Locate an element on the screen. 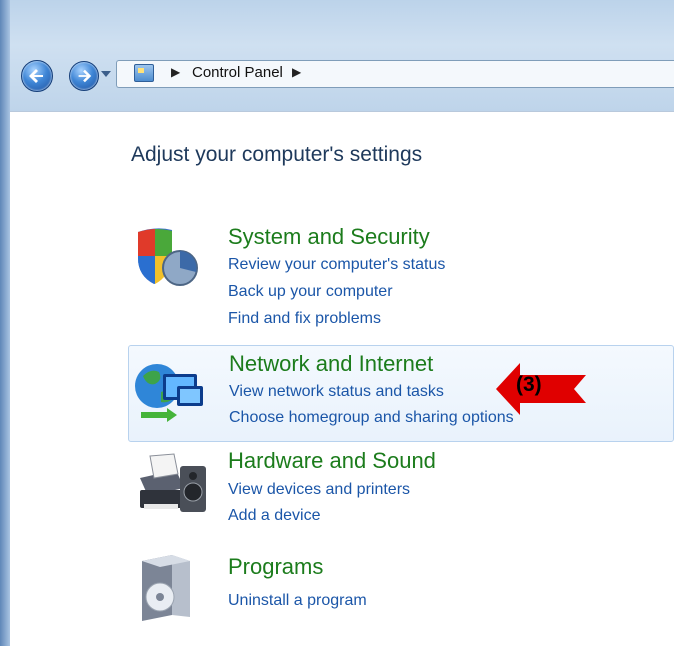  divider is located at coordinates (342, 111).